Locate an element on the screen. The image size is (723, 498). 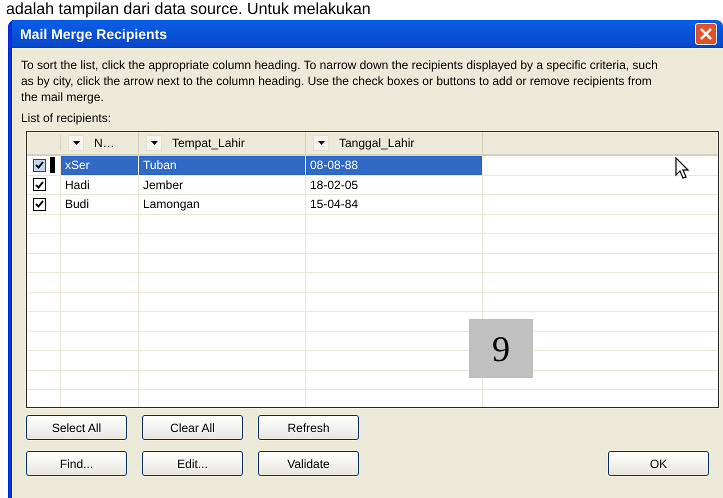
table-cell: Jember is located at coordinates (222, 185).